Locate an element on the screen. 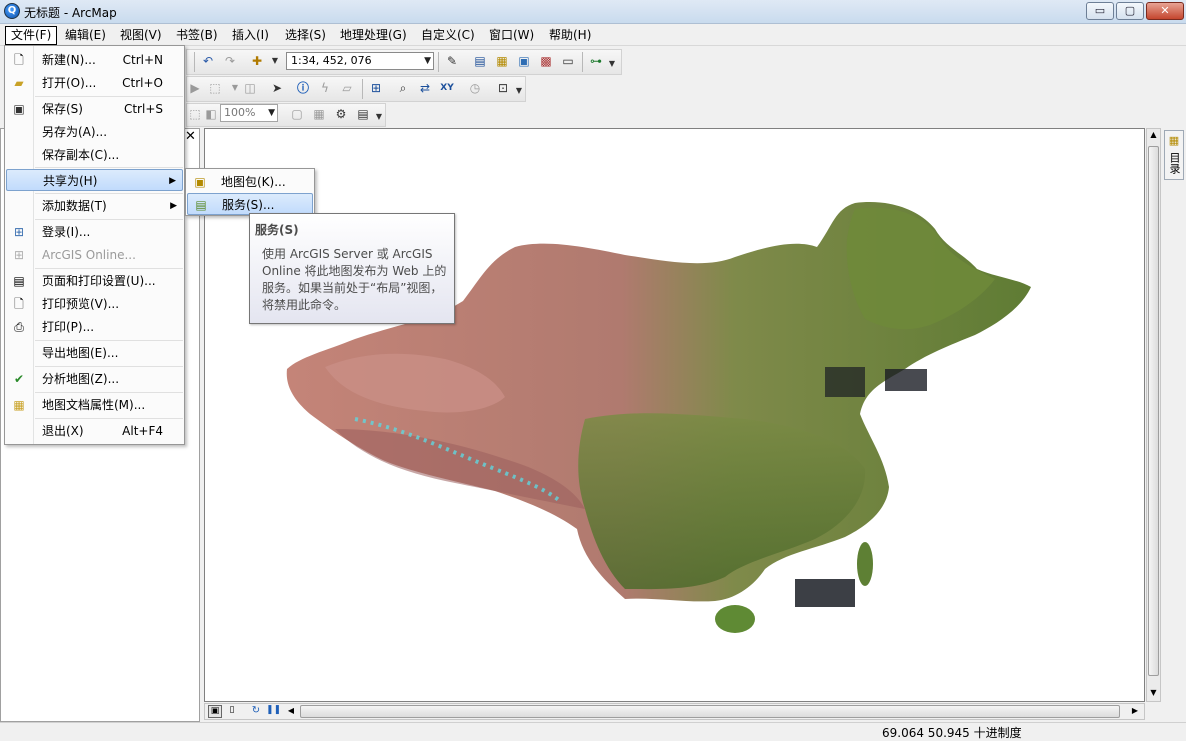 The image size is (1186, 741). scroll-left-icon: ◀ is located at coordinates (291, 711).